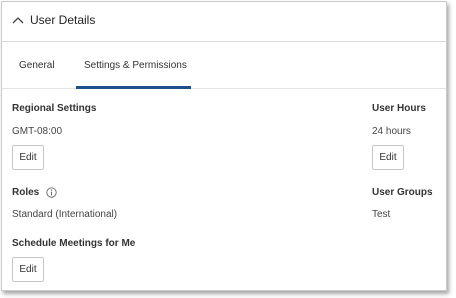 Image resolution: width=456 pixels, height=298 pixels. What do you see at coordinates (388, 157) in the screenshot?
I see `user-hours-edit-button: Edit` at bounding box center [388, 157].